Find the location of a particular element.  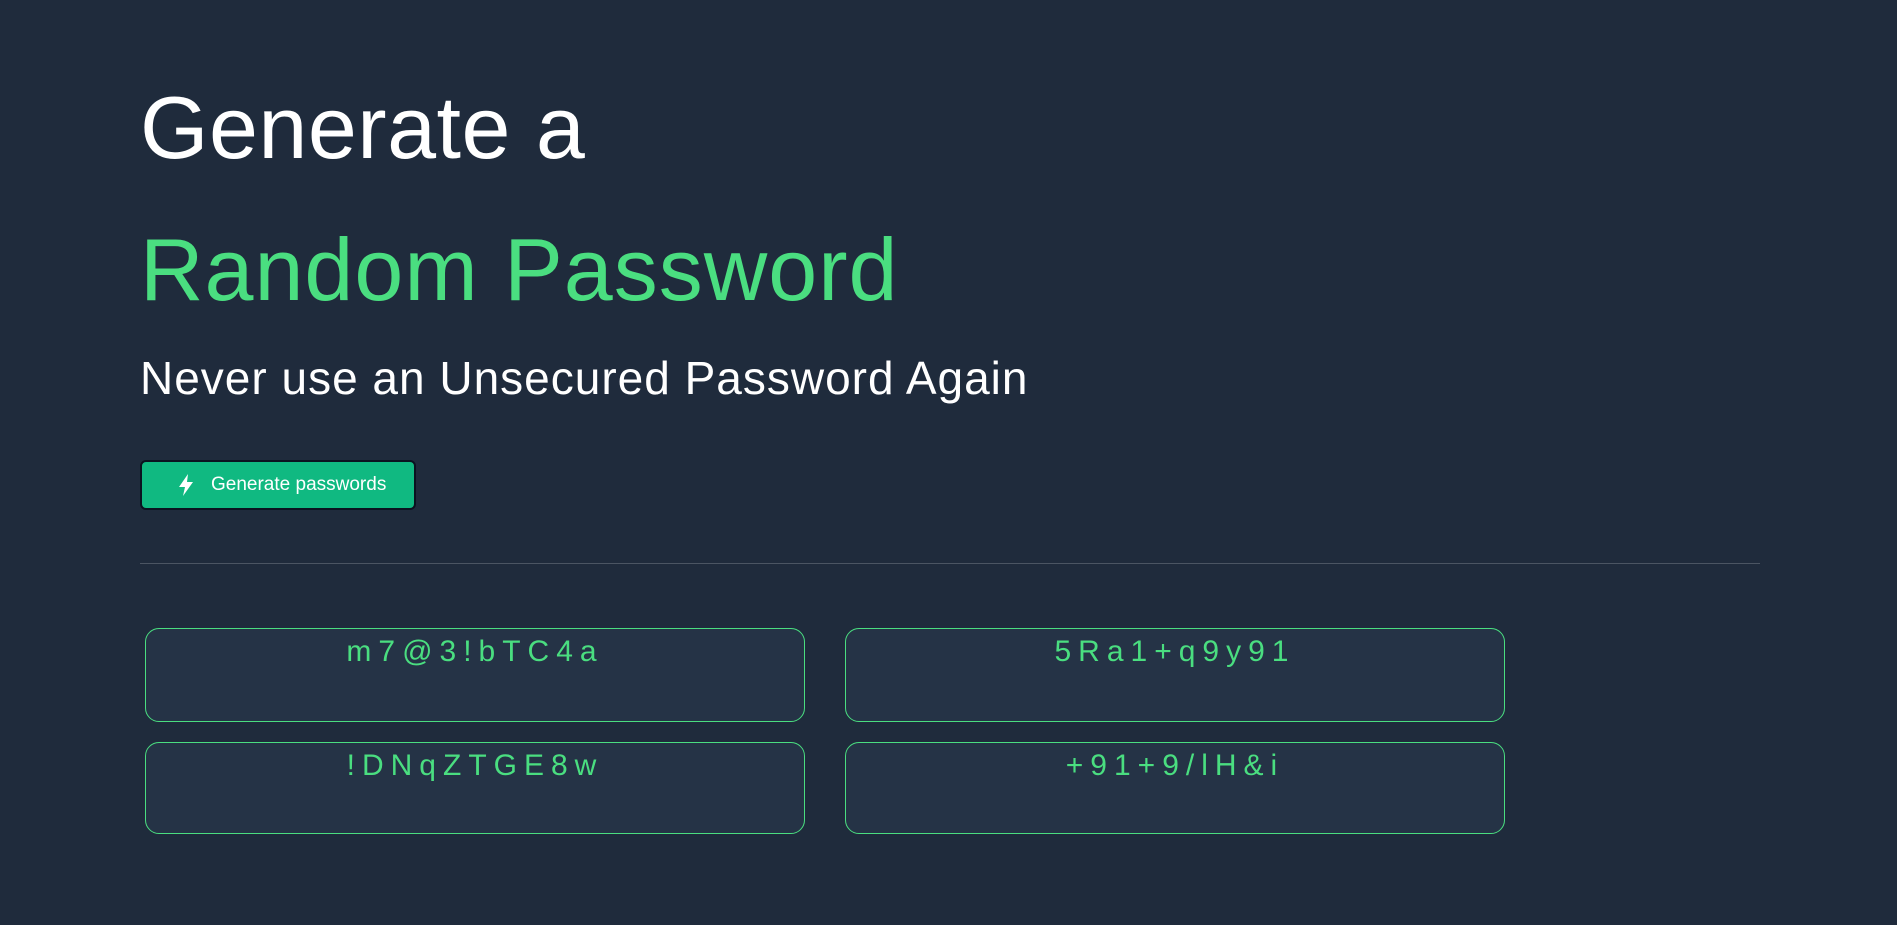

password-output-4: +91+9/lH&i is located at coordinates (1175, 788).